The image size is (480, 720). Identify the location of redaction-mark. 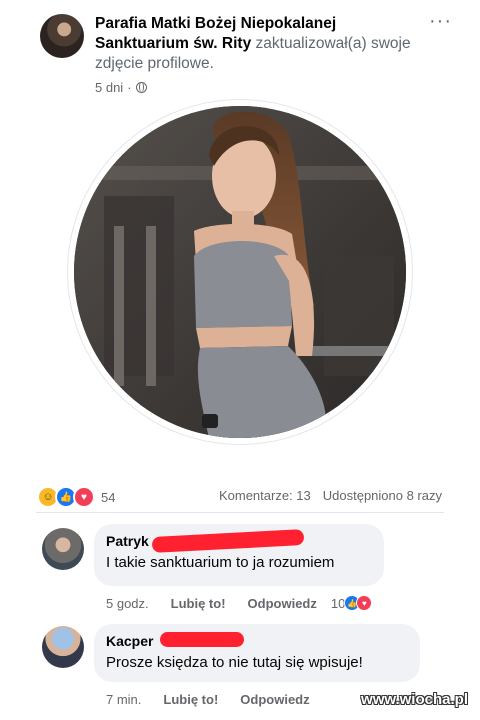
(202, 639).